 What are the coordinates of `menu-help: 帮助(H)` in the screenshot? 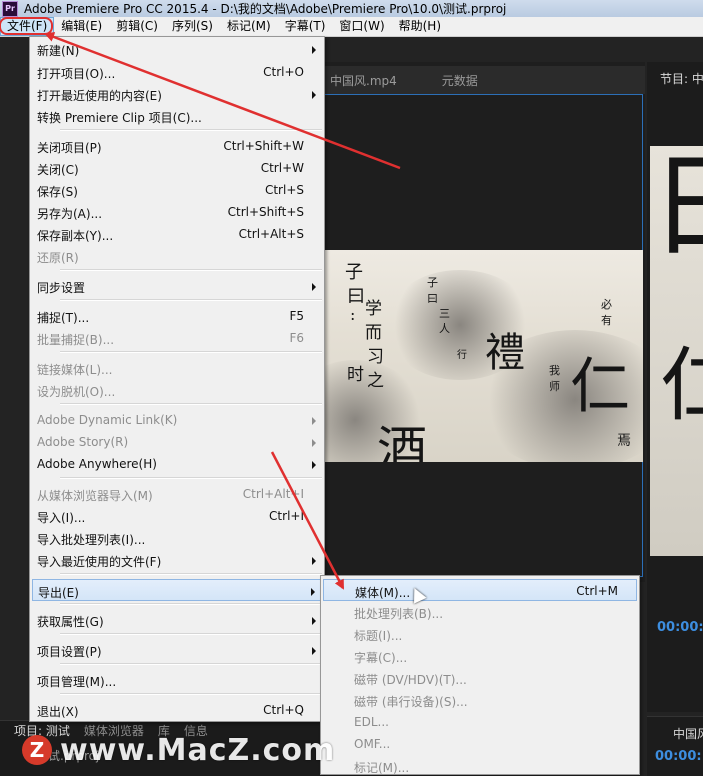 It's located at (420, 26).